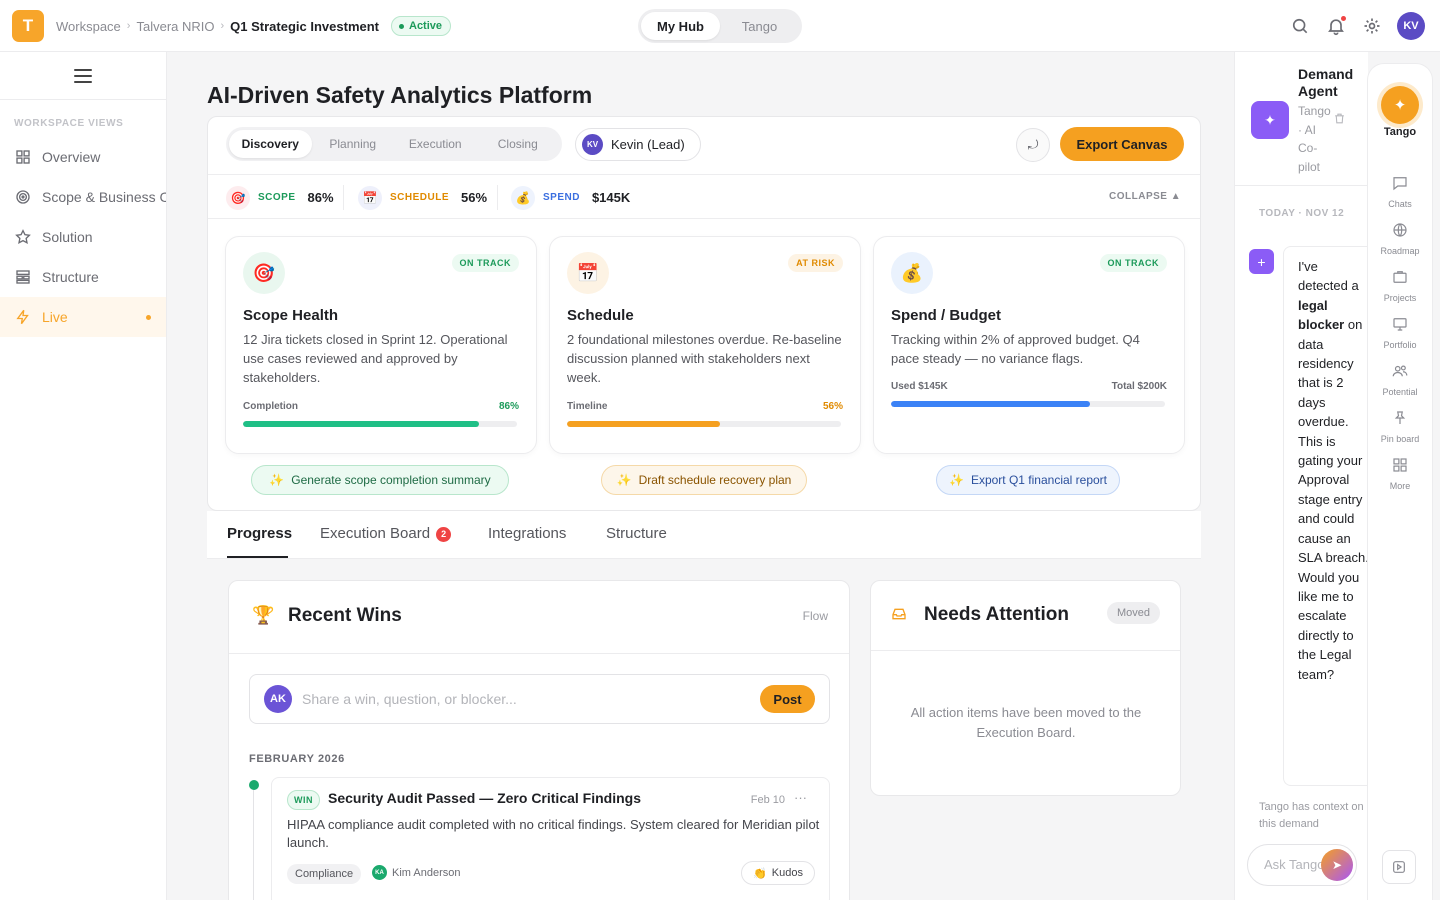 This screenshot has width=1440, height=900. Describe the element at coordinates (361, 424) in the screenshot. I see `progress-fill` at that location.